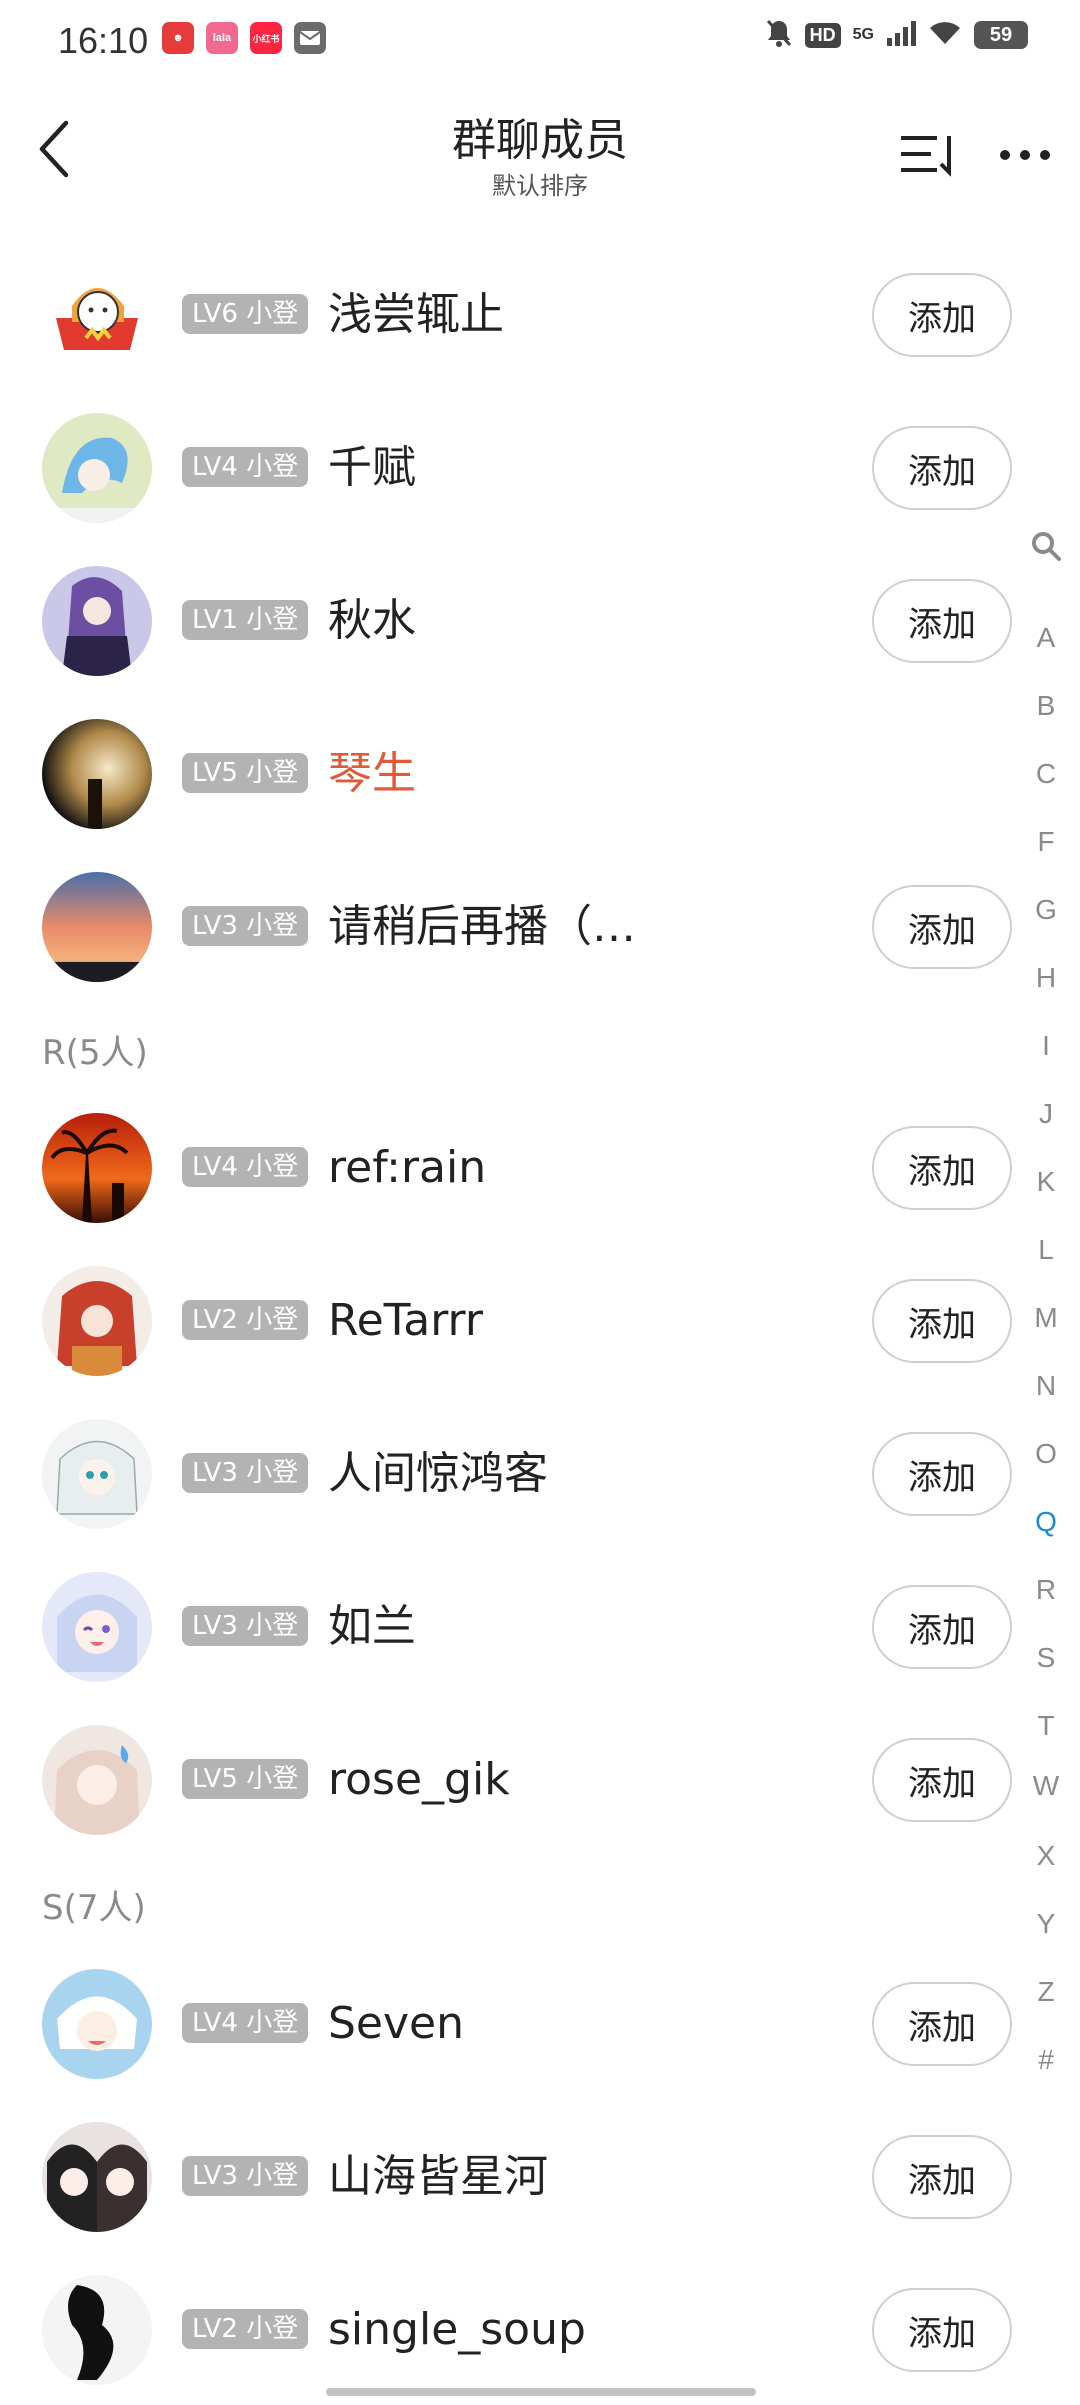  I want to click on status-time: 16:10, so click(103, 40).